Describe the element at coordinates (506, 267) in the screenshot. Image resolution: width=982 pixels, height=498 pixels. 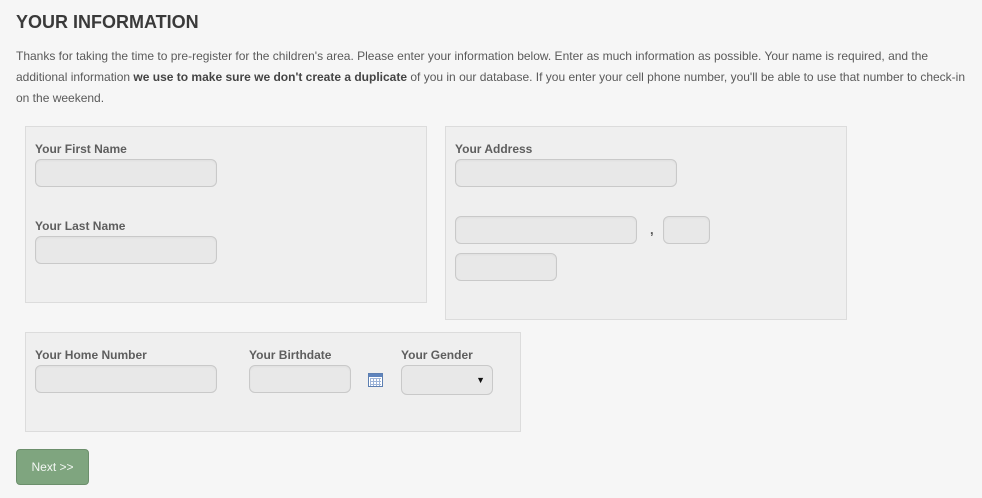
I see `zip-input` at that location.